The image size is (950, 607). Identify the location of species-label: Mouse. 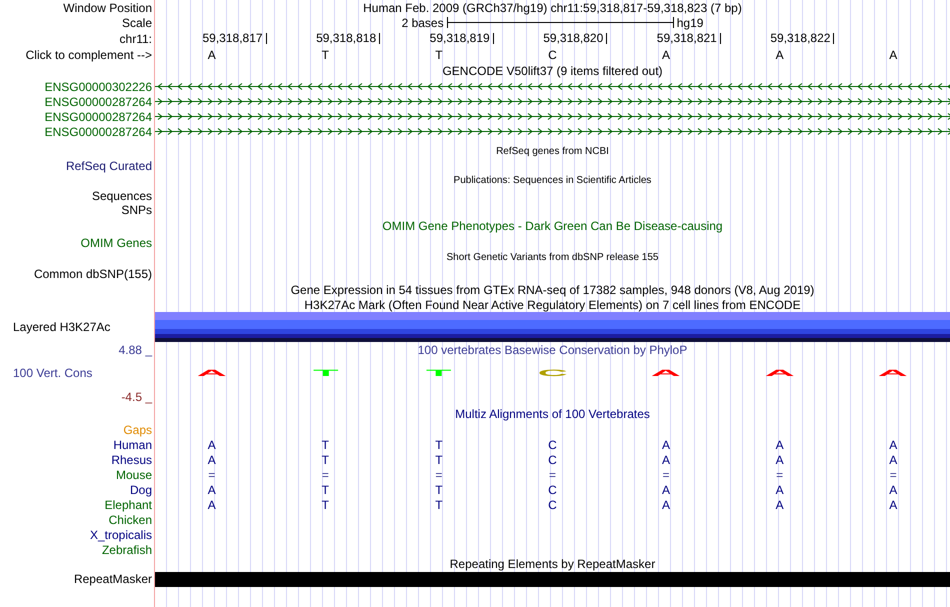
(134, 474).